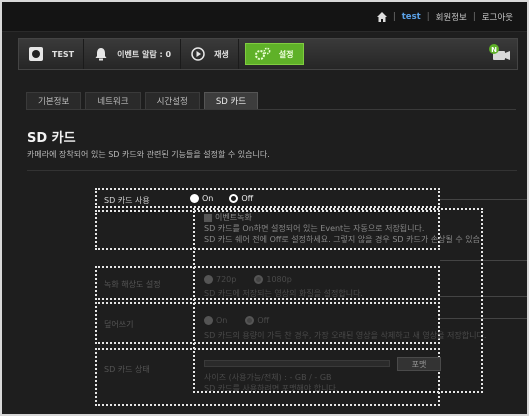 The height and width of the screenshot is (416, 529). Describe the element at coordinates (494, 50) in the screenshot. I see `new-badge: N` at that location.